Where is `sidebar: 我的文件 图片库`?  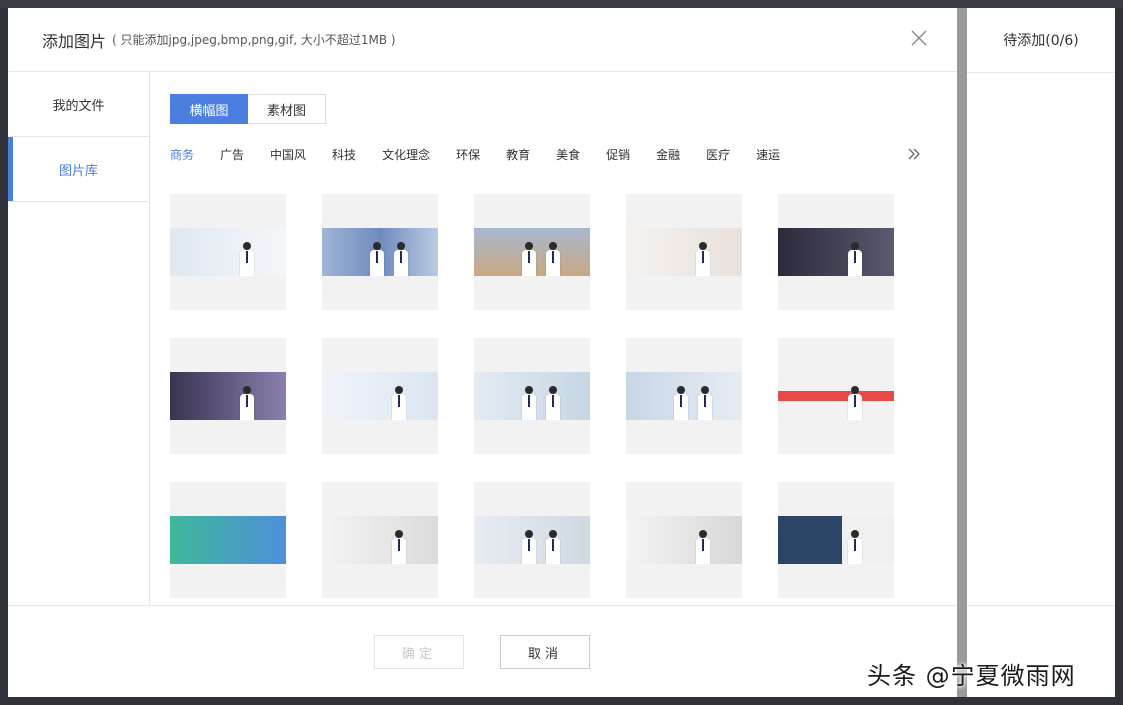
sidebar: 我的文件 图片库 is located at coordinates (79, 339).